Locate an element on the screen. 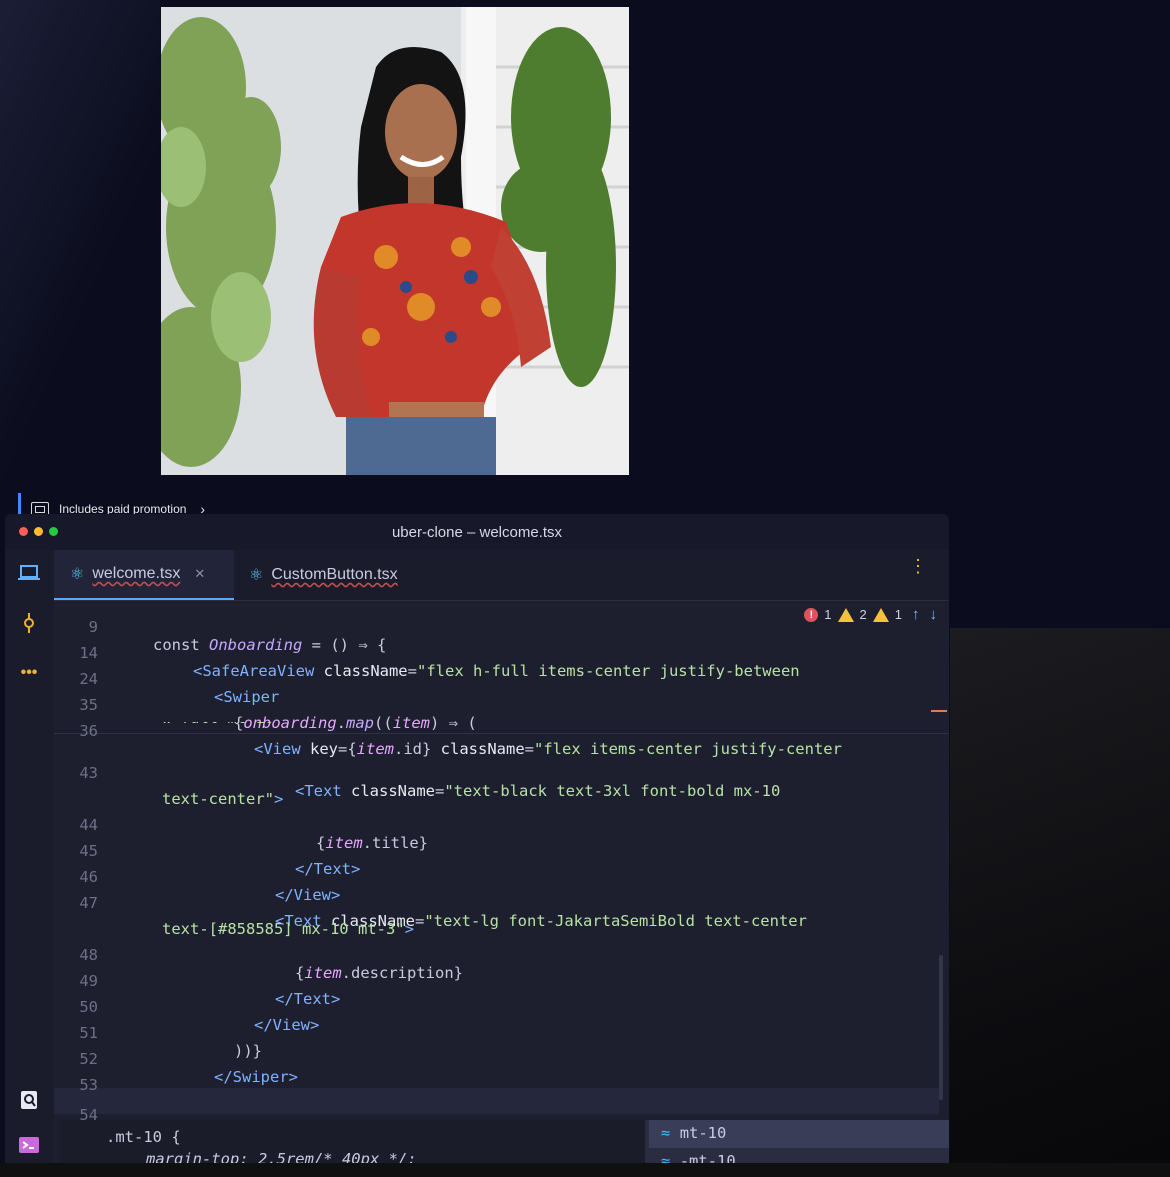 The width and height of the screenshot is (1170, 1177). terminal-icon is located at coordinates (29, 1147).